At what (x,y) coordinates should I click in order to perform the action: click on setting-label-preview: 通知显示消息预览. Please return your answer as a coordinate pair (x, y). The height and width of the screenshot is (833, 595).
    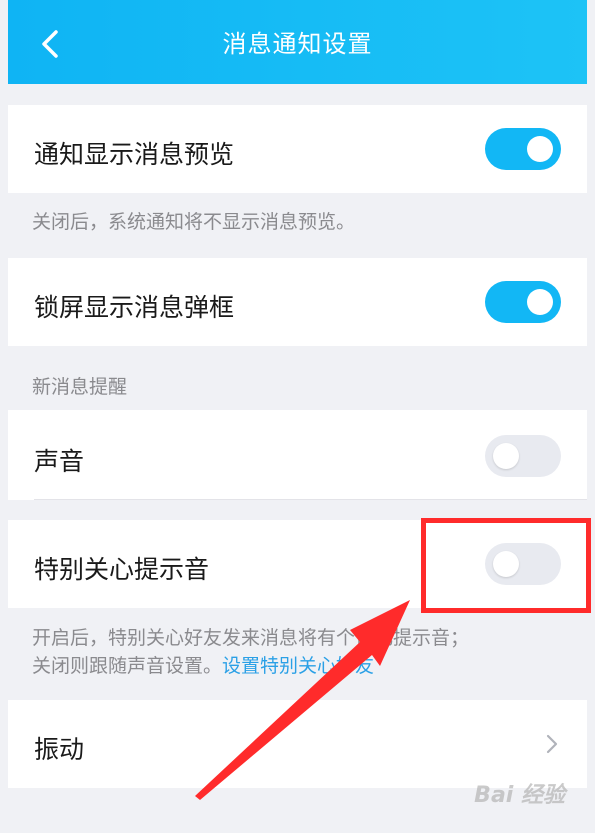
    Looking at the image, I should click on (134, 154).